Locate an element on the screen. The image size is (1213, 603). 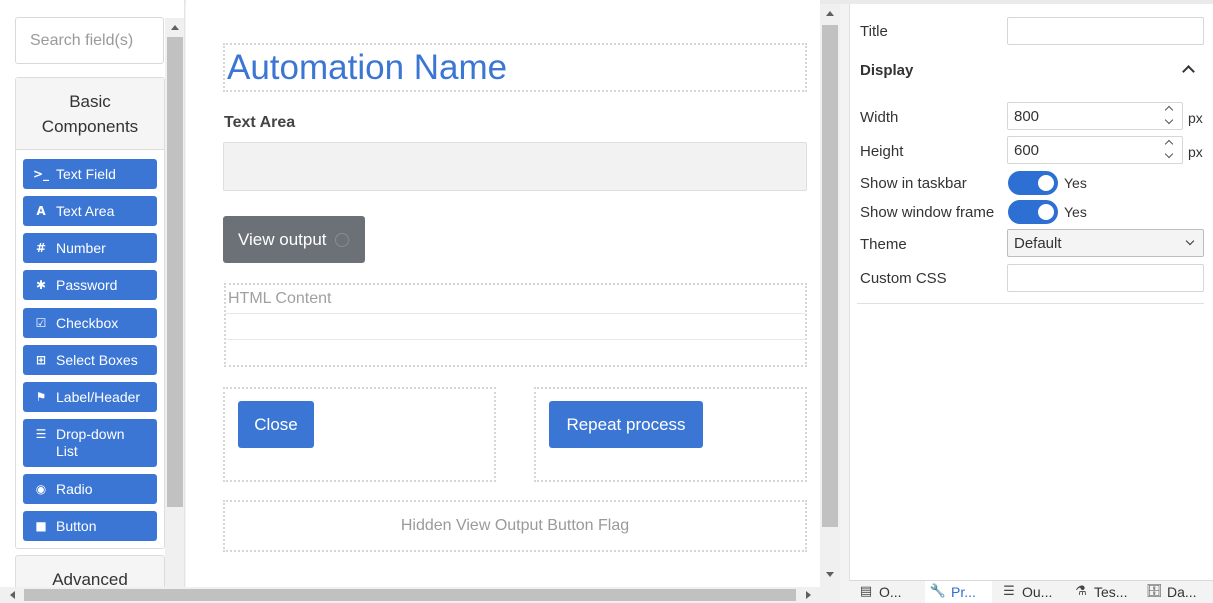
text-icon: A is located at coordinates (41, 211).